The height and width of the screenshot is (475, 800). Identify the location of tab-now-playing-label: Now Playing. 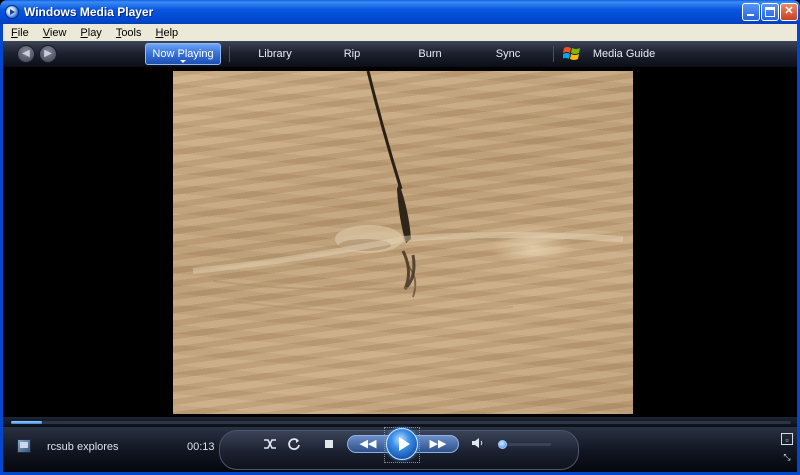
(183, 54).